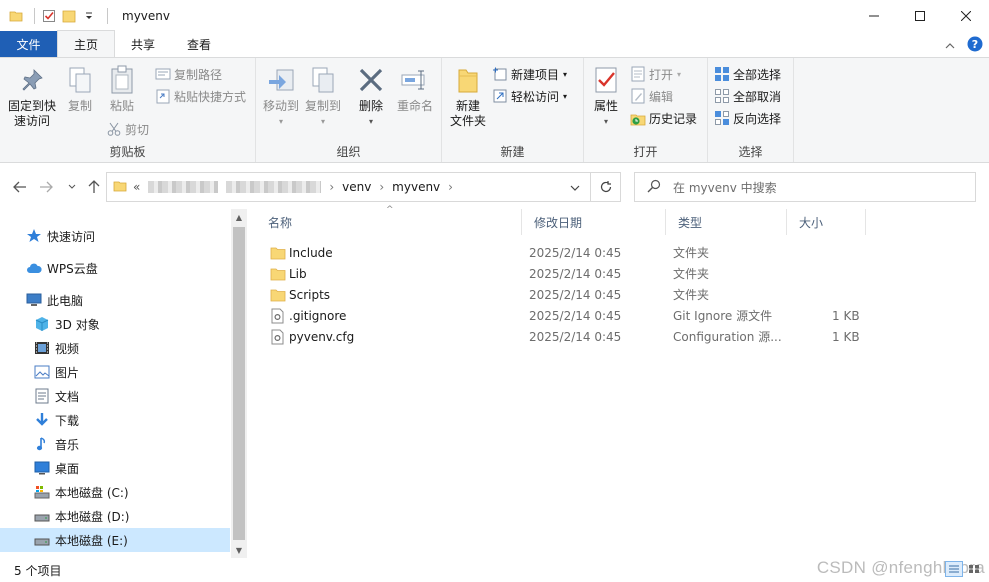  I want to click on nav-drive-e: 本地磁盘 (E:), so click(115, 540).